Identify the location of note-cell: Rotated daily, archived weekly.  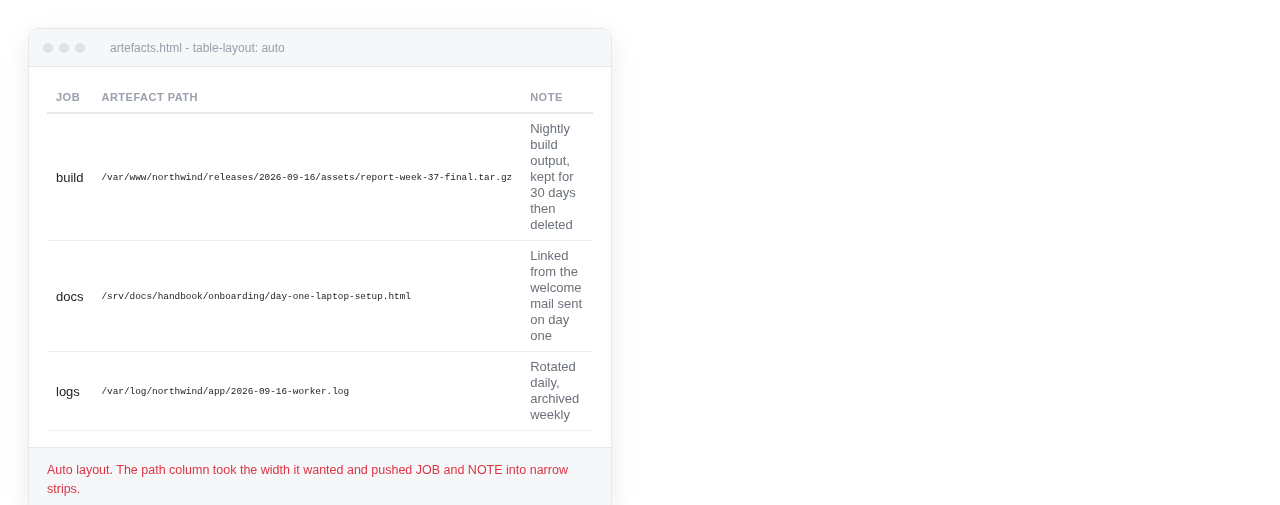
(557, 391).